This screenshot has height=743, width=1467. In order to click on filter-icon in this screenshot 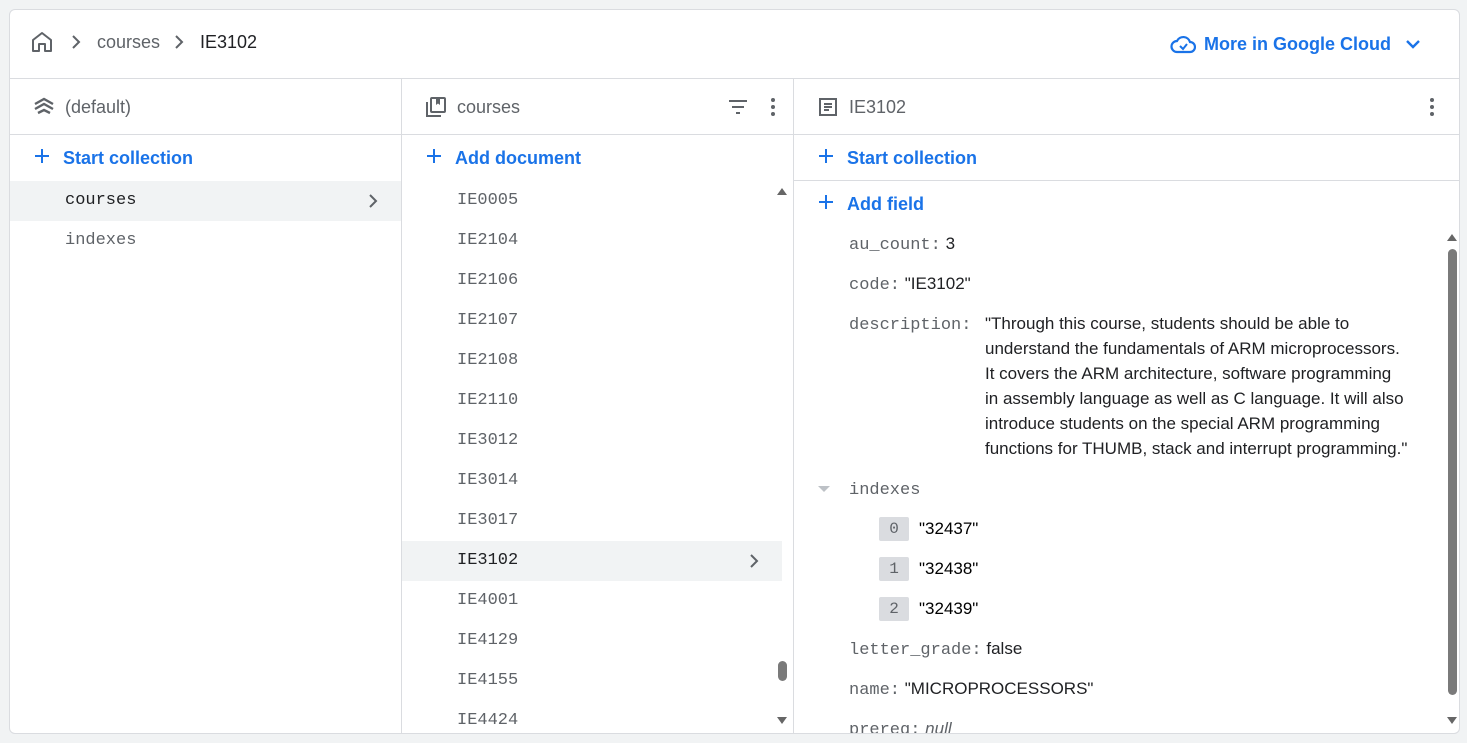, I will do `click(738, 107)`.